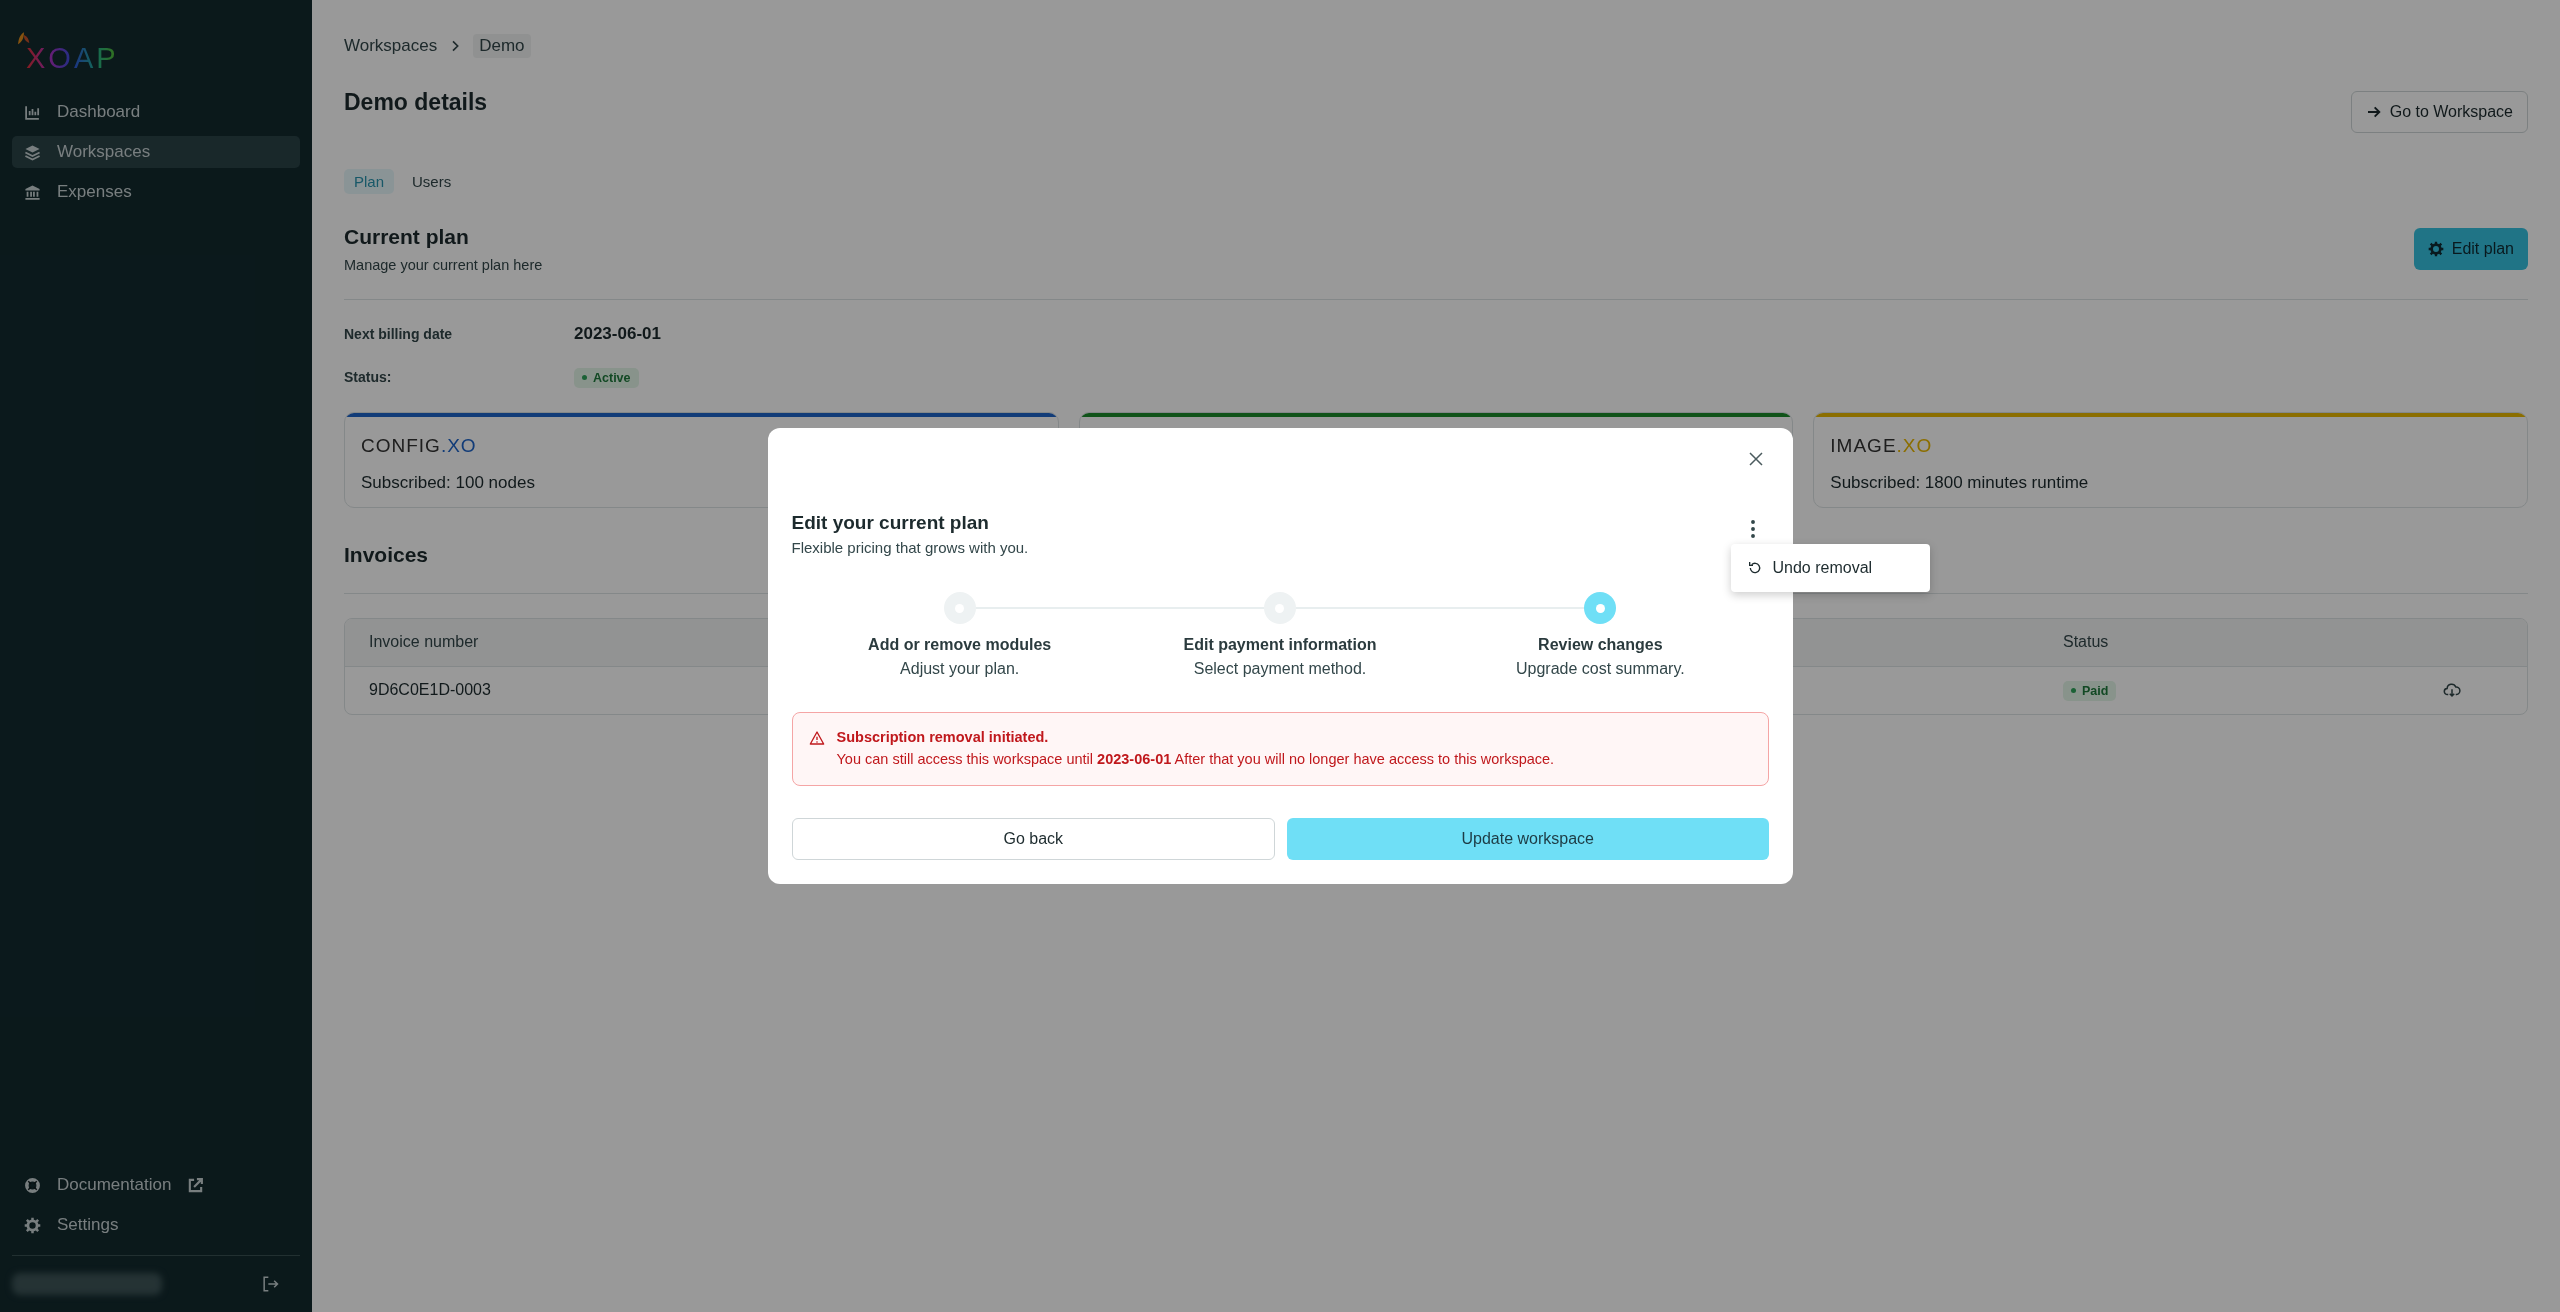 Image resolution: width=2560 pixels, height=1312 pixels. I want to click on column-header: Invoice number, so click(424, 642).